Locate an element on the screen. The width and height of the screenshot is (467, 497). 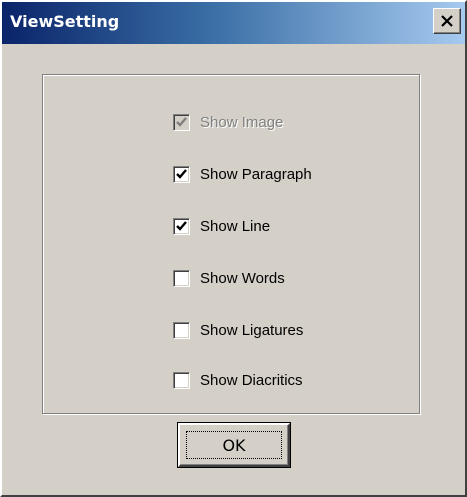
checkbox-label: Show Diacritics is located at coordinates (251, 380).